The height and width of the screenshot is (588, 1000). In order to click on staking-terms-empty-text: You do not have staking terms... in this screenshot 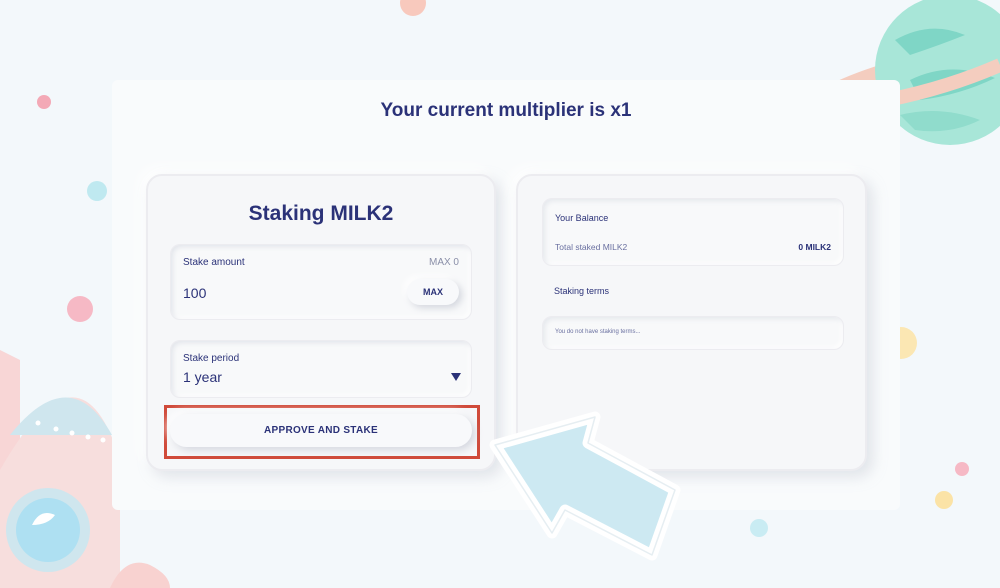, I will do `click(598, 332)`.